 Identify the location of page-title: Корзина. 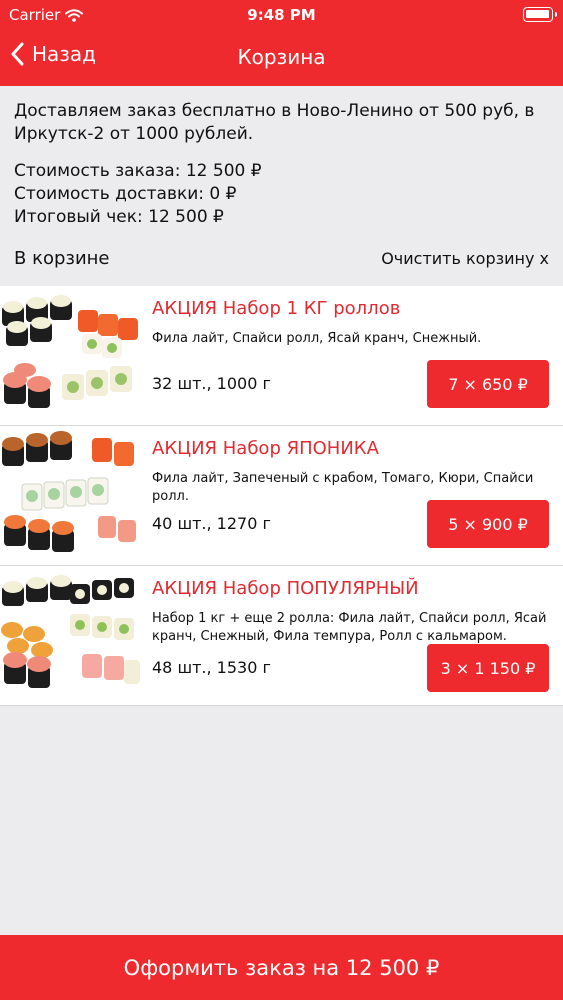
(281, 57).